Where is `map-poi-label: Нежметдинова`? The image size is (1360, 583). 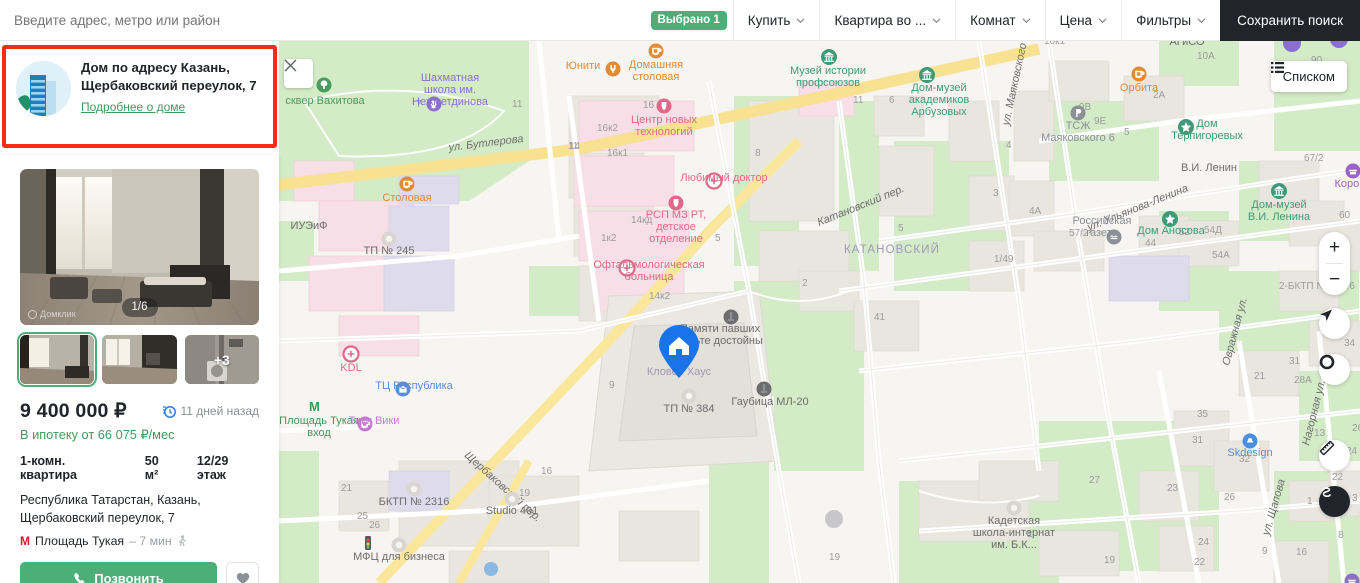
map-poi-label: Нежметдинова is located at coordinates (450, 102).